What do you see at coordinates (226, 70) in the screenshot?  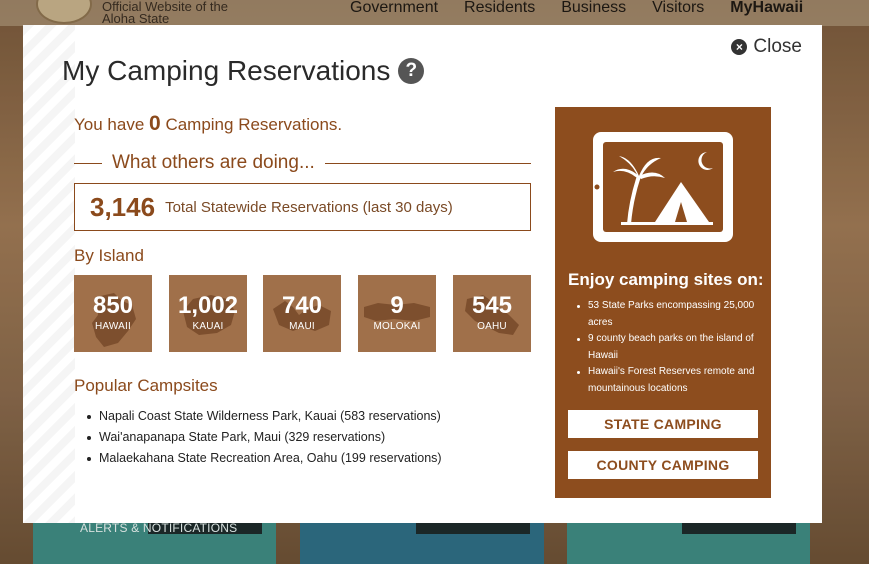 I see `modal-title-text: My Camping Reservations` at bounding box center [226, 70].